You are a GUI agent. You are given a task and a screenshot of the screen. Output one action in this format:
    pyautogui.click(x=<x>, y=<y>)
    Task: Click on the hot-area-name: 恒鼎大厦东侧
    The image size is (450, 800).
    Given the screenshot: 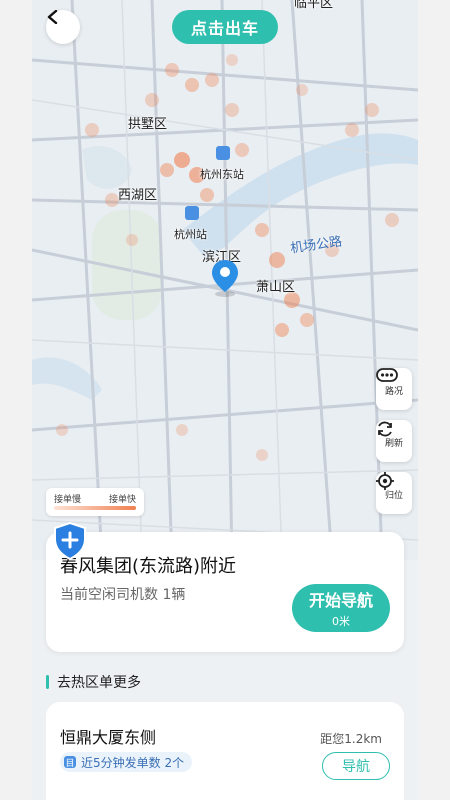 What is the action you would take?
    pyautogui.click(x=108, y=737)
    